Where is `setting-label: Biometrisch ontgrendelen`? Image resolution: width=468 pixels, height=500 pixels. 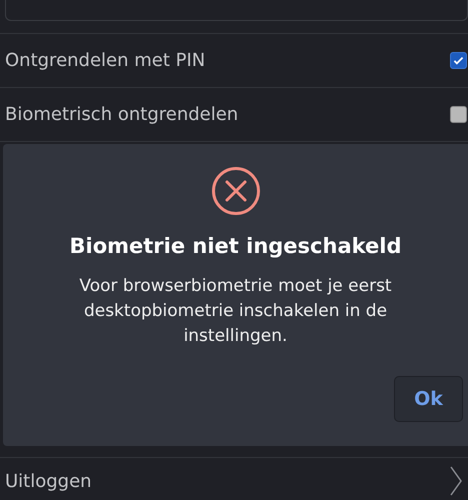 setting-label: Biometrisch ontgrendelen is located at coordinates (121, 114).